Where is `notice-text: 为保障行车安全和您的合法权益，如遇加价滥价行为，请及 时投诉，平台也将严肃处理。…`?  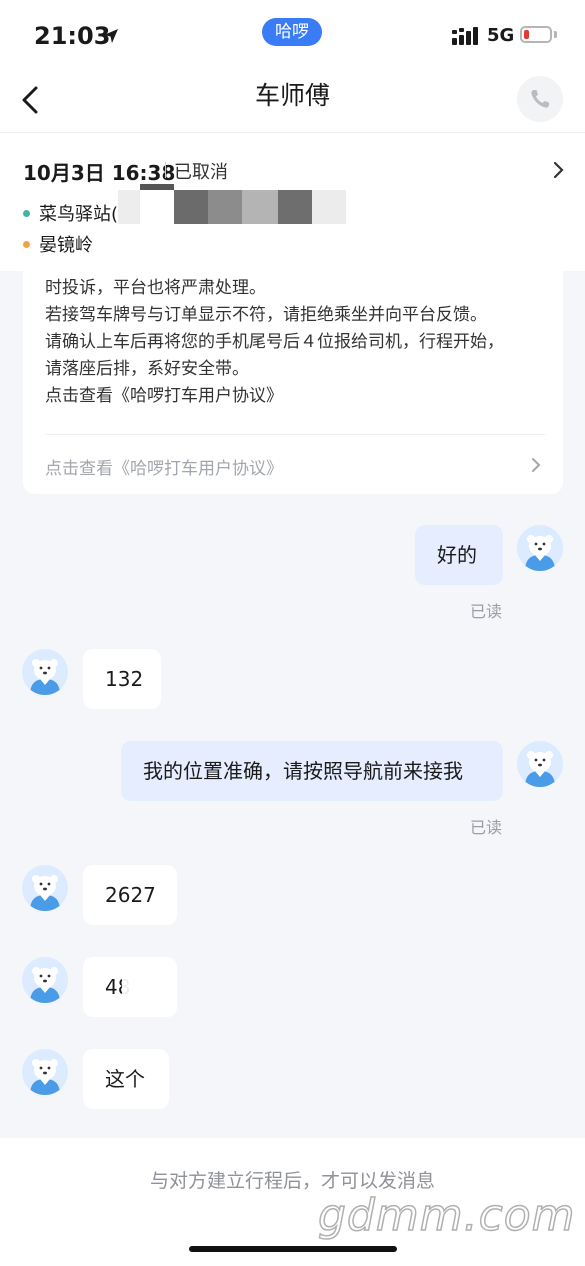
notice-text: 为保障行车安全和您的合法权益，如遇加价滥价行为，请及 时投诉，平台也将严肃处理。… is located at coordinates (295, 336).